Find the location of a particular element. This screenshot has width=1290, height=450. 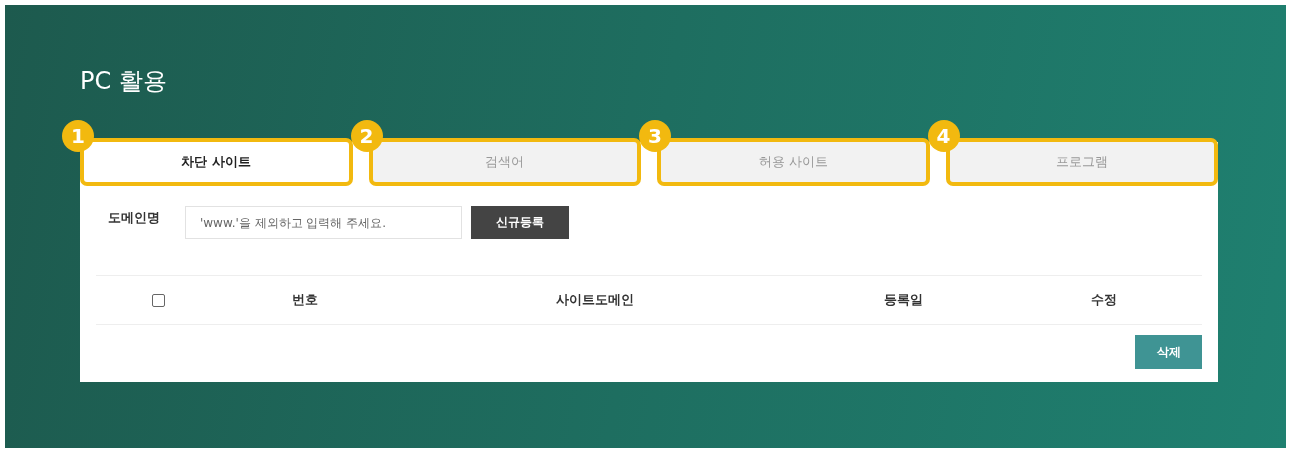

select-all-checkbox is located at coordinates (158, 300).